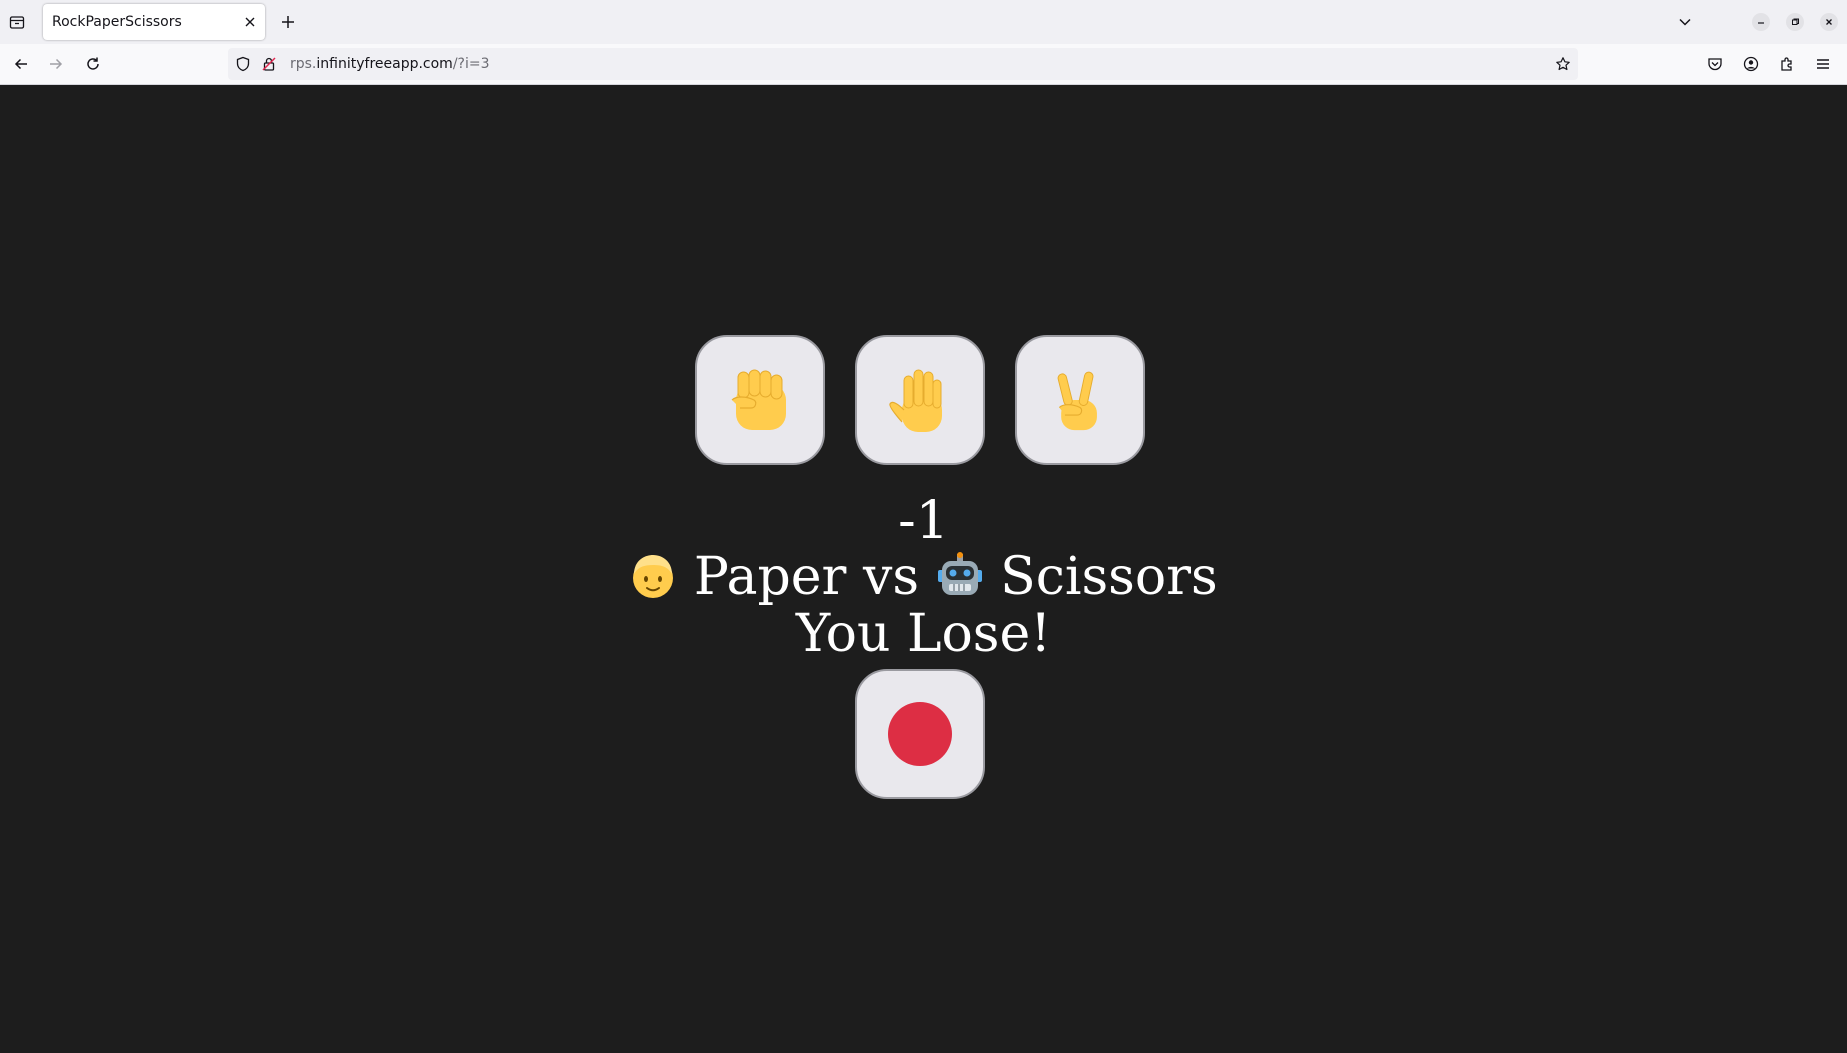 This screenshot has width=1847, height=1053. What do you see at coordinates (21, 64) in the screenshot?
I see `back-arrow-icon` at bounding box center [21, 64].